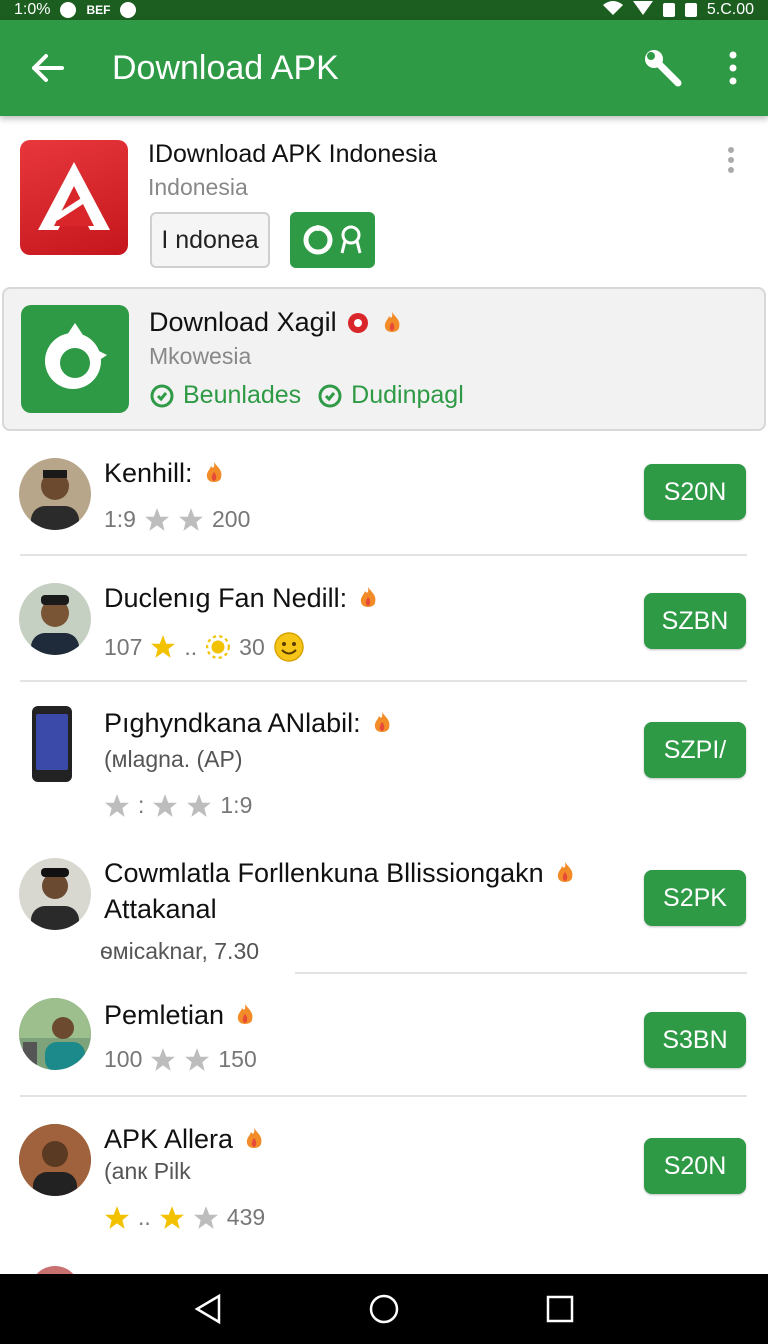 This screenshot has width=768, height=1344. Describe the element at coordinates (695, 898) in the screenshot. I see `install-button: S2PK` at that location.